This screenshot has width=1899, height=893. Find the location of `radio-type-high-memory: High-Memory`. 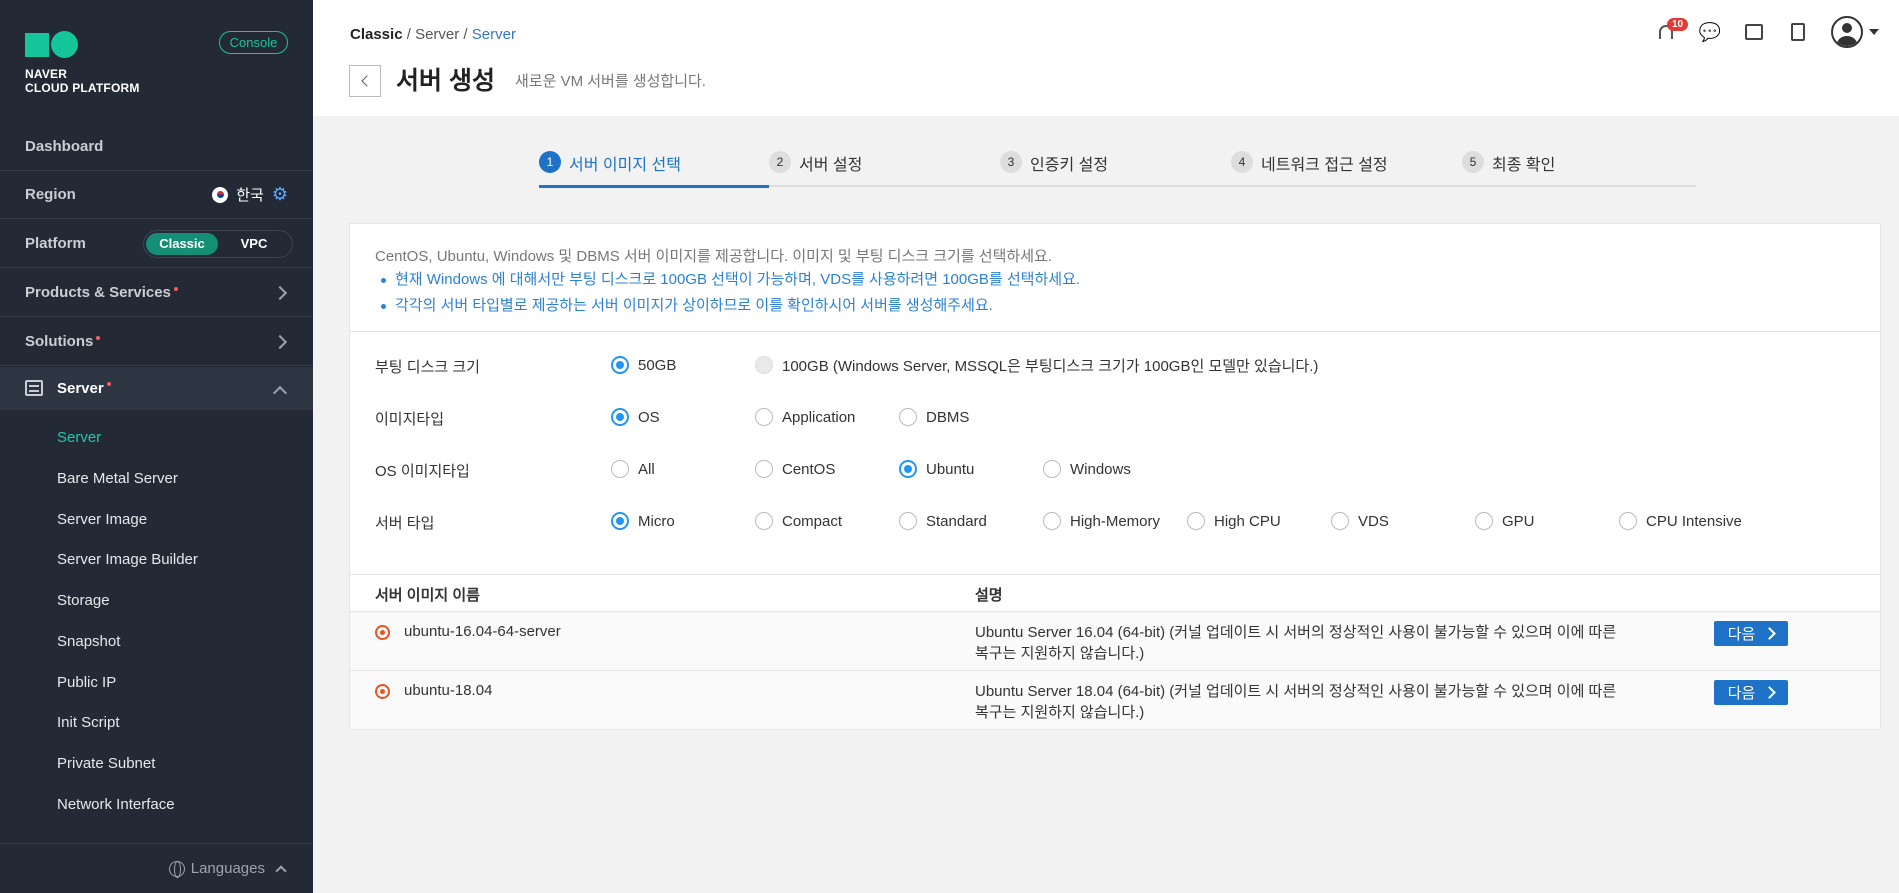

radio-type-high-memory: High-Memory is located at coordinates (1101, 521).